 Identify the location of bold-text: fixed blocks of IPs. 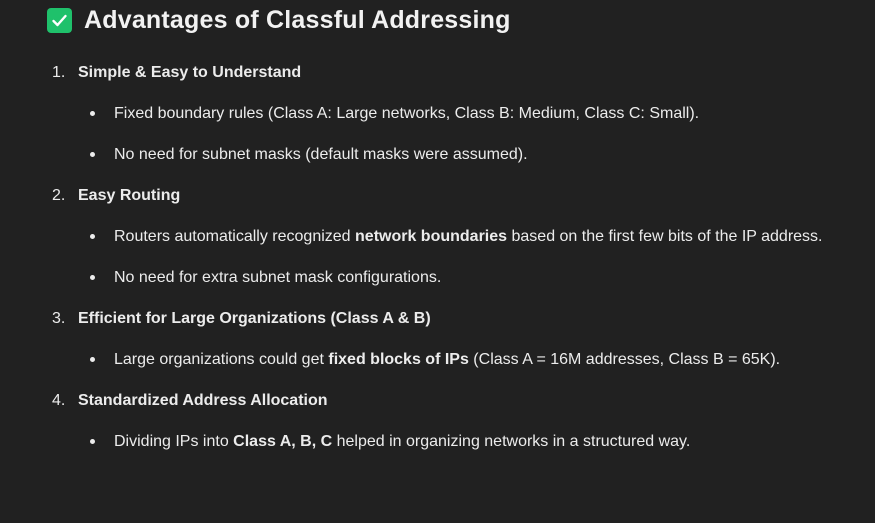
(398, 359).